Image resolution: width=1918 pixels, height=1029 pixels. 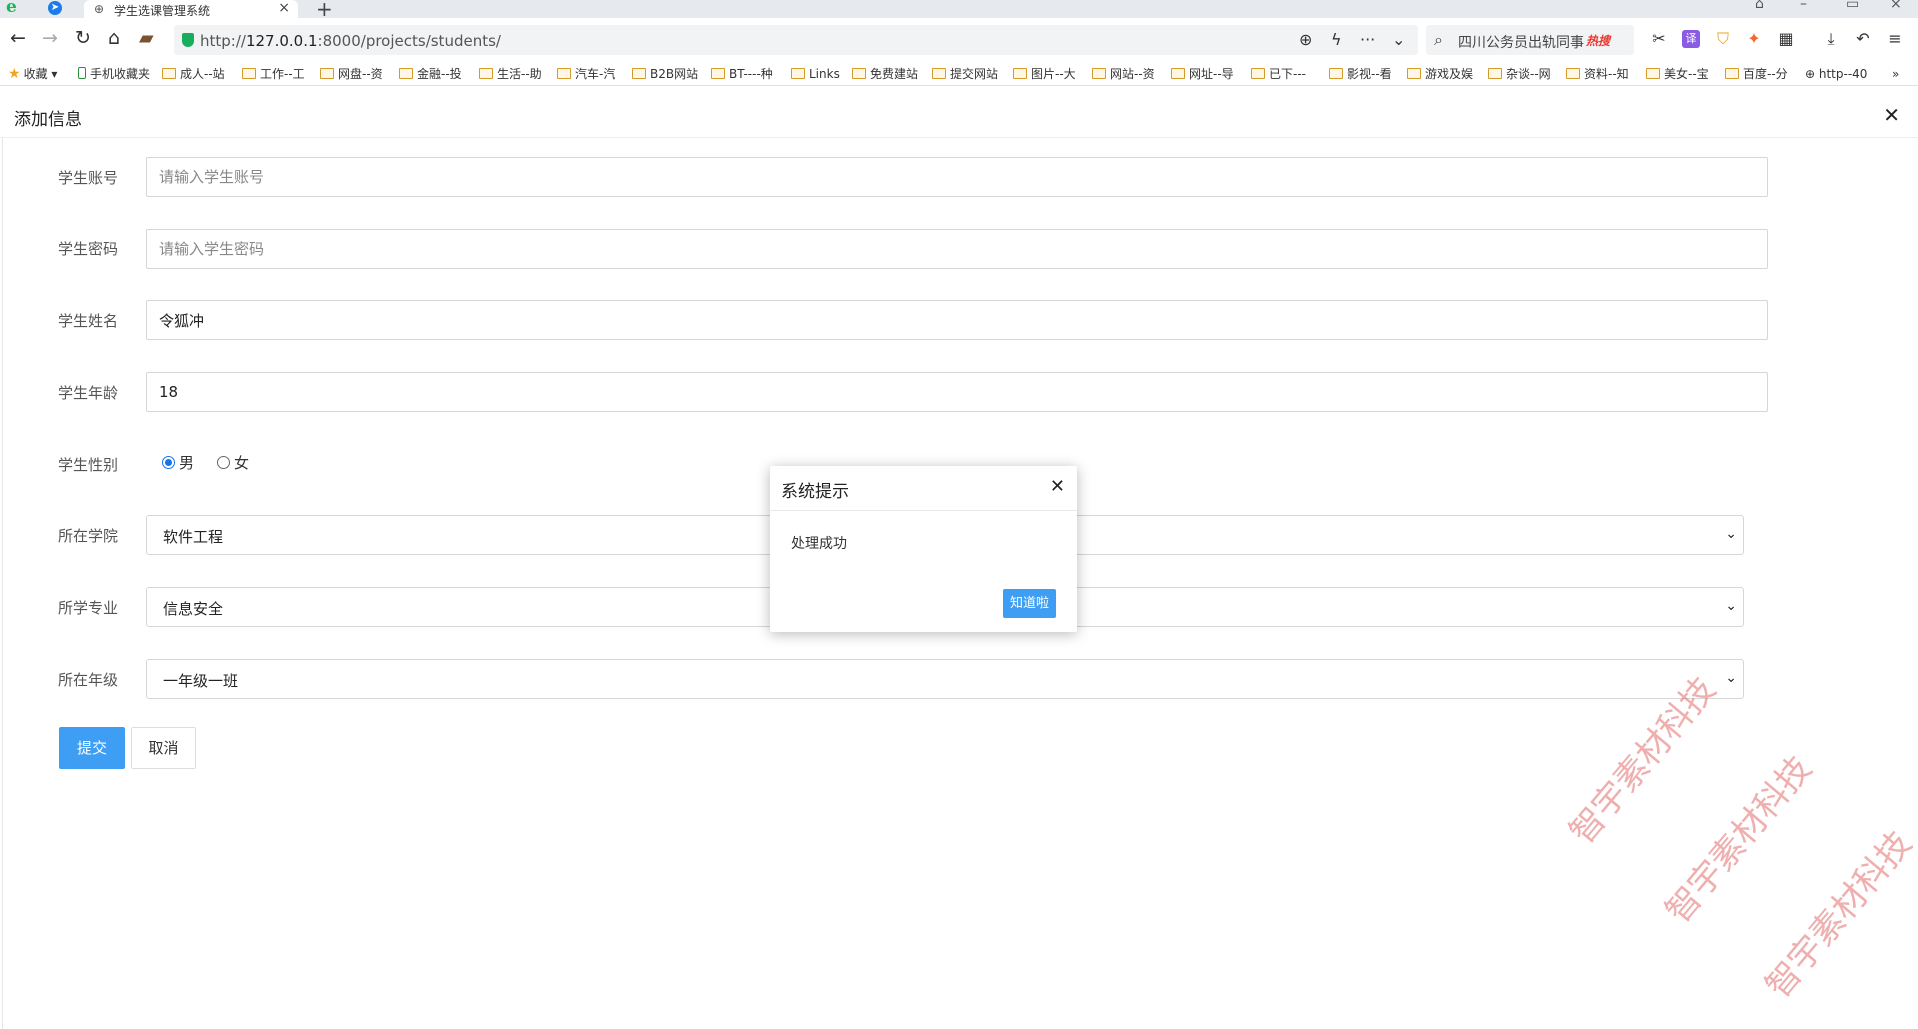 What do you see at coordinates (1597, 74) in the screenshot?
I see `bookmark-folder: 资料--知` at bounding box center [1597, 74].